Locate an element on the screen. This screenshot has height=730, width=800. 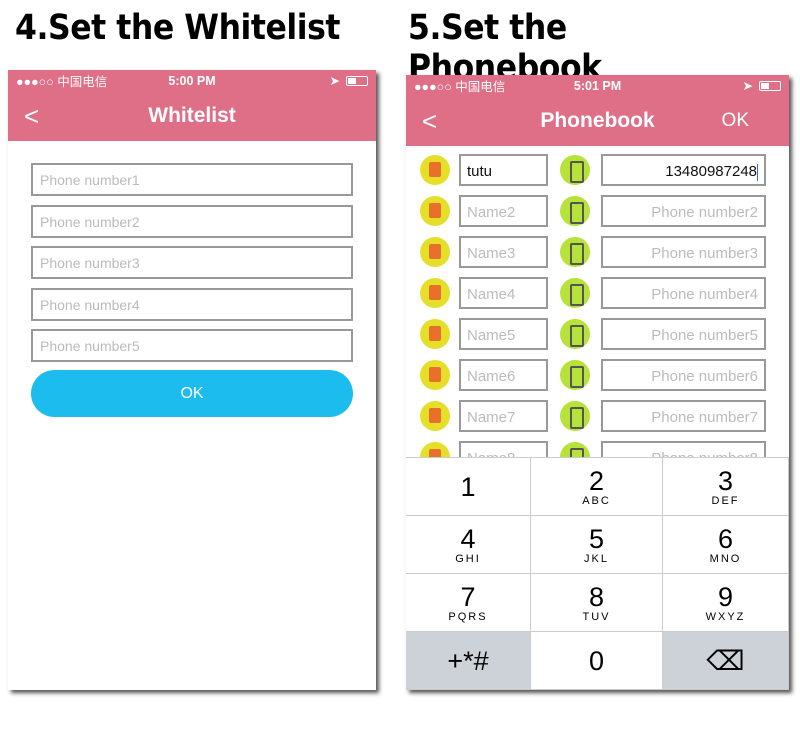
key-3: 3 DEF is located at coordinates (726, 487).